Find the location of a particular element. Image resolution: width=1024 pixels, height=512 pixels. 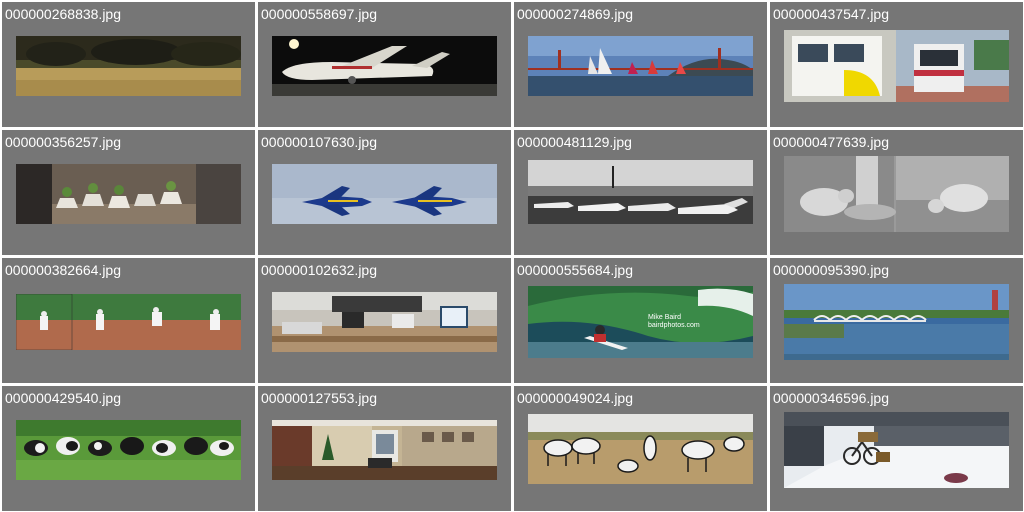

thumbnail-image: Mike Baird bairdphotos.com is located at coordinates (640, 322).